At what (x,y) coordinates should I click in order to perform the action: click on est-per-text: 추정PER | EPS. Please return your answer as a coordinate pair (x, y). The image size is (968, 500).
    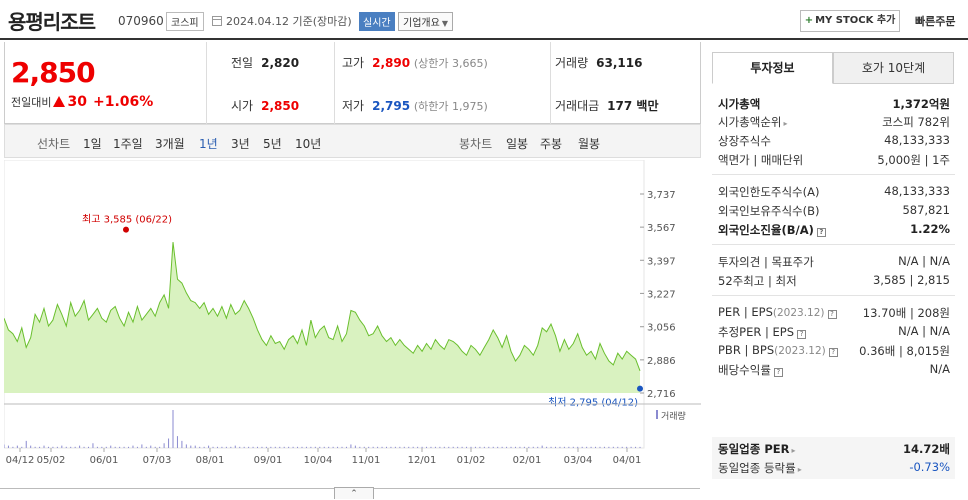
    Looking at the image, I should click on (756, 332).